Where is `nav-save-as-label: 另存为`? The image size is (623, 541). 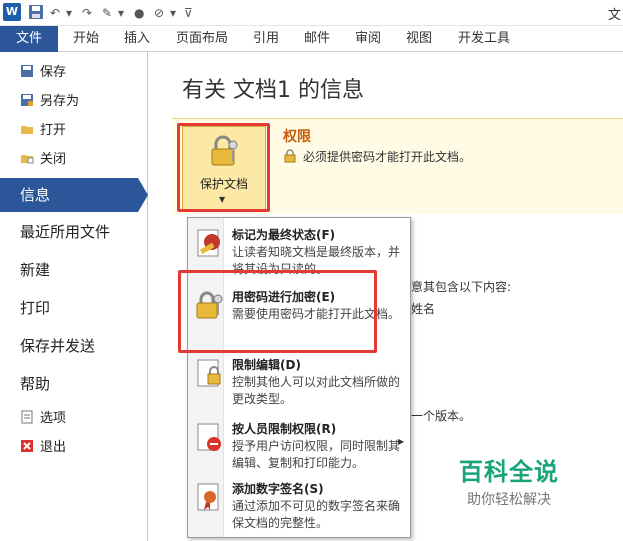
nav-save-as-label: 另存为 is located at coordinates (60, 101).